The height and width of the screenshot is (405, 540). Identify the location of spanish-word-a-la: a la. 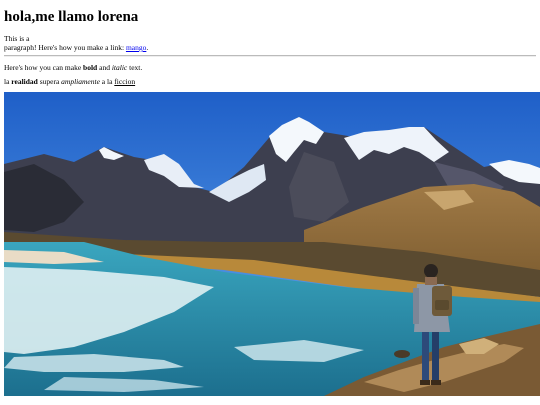
(107, 81).